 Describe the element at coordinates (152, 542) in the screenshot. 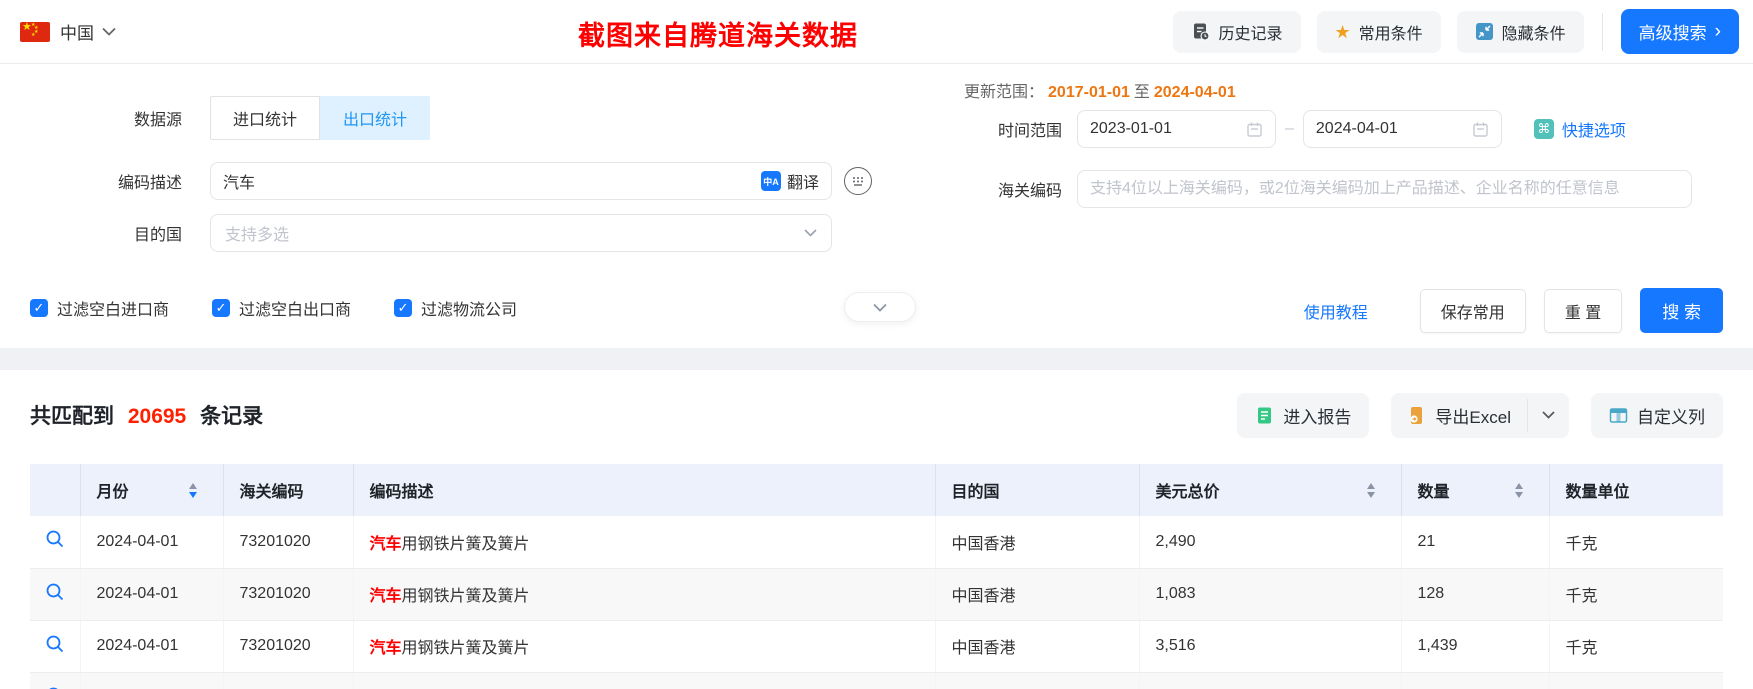

I see `cell-month: 2024-04-01` at that location.